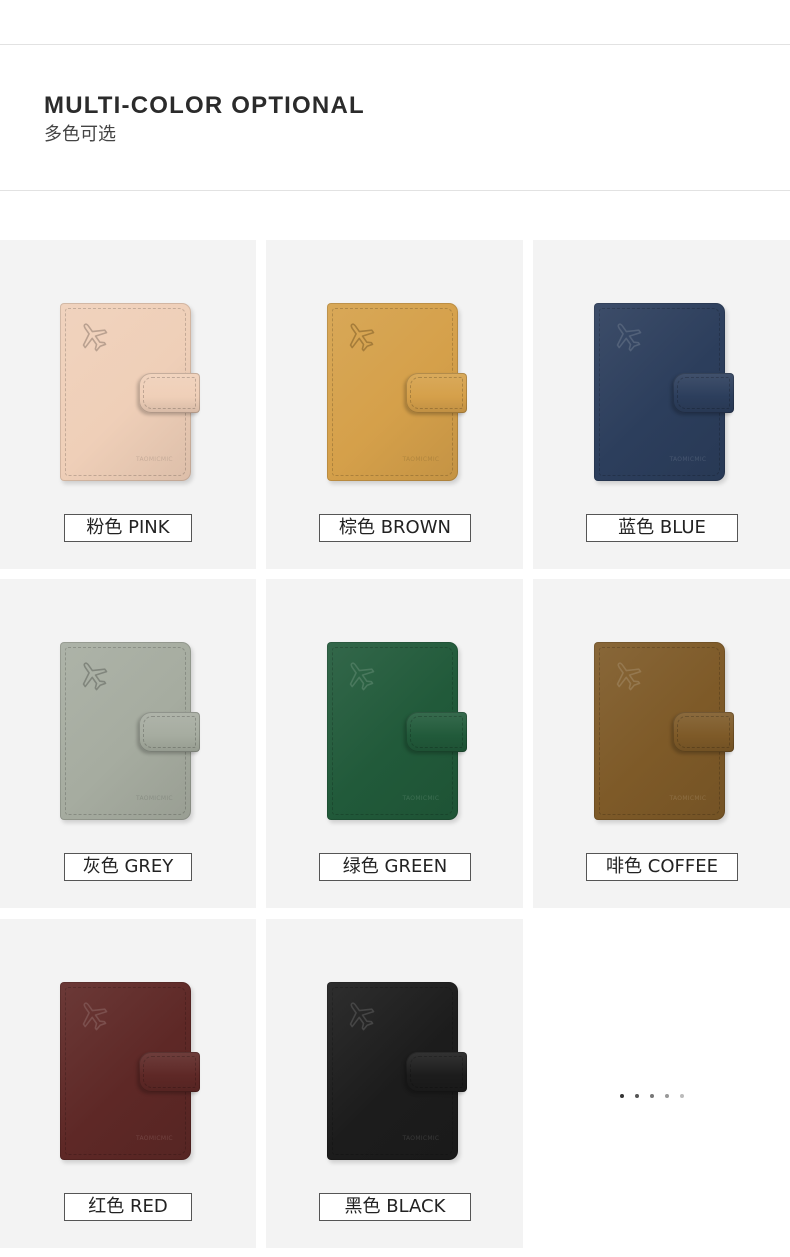 This screenshot has width=790, height=1257. Describe the element at coordinates (80, 134) in the screenshot. I see `section-subtitle: 多色可选` at that location.